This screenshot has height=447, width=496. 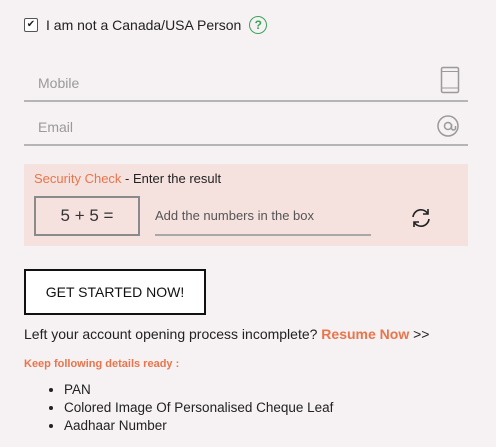 I want to click on not-us-person-row: ✔ I am not a Canada/USA Person ?, so click(x=146, y=25).